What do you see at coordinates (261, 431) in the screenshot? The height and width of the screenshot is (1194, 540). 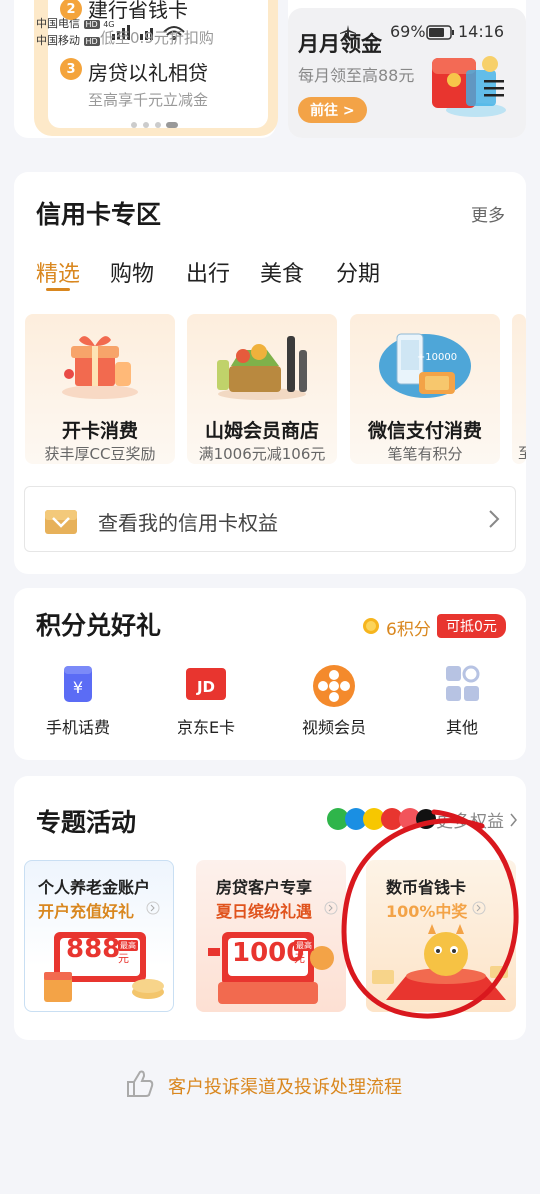 I see `promo-title-sams-club: 山姆会员商店` at bounding box center [261, 431].